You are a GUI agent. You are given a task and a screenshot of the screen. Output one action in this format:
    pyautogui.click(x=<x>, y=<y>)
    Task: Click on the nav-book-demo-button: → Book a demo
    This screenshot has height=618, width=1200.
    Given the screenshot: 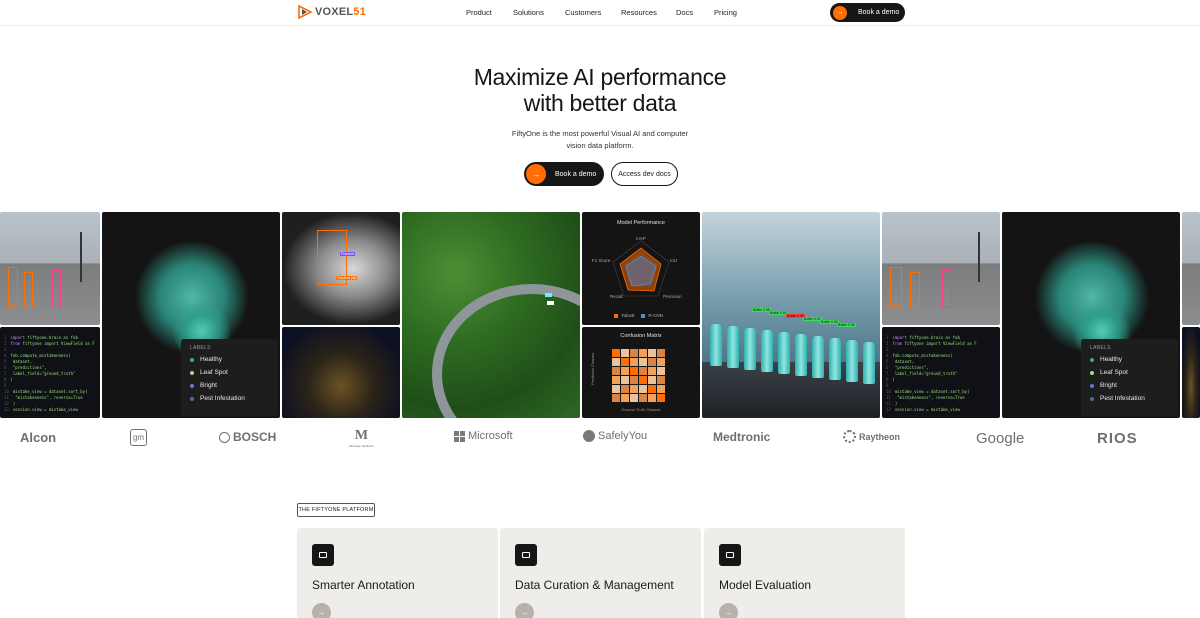 What is the action you would take?
    pyautogui.click(x=867, y=12)
    